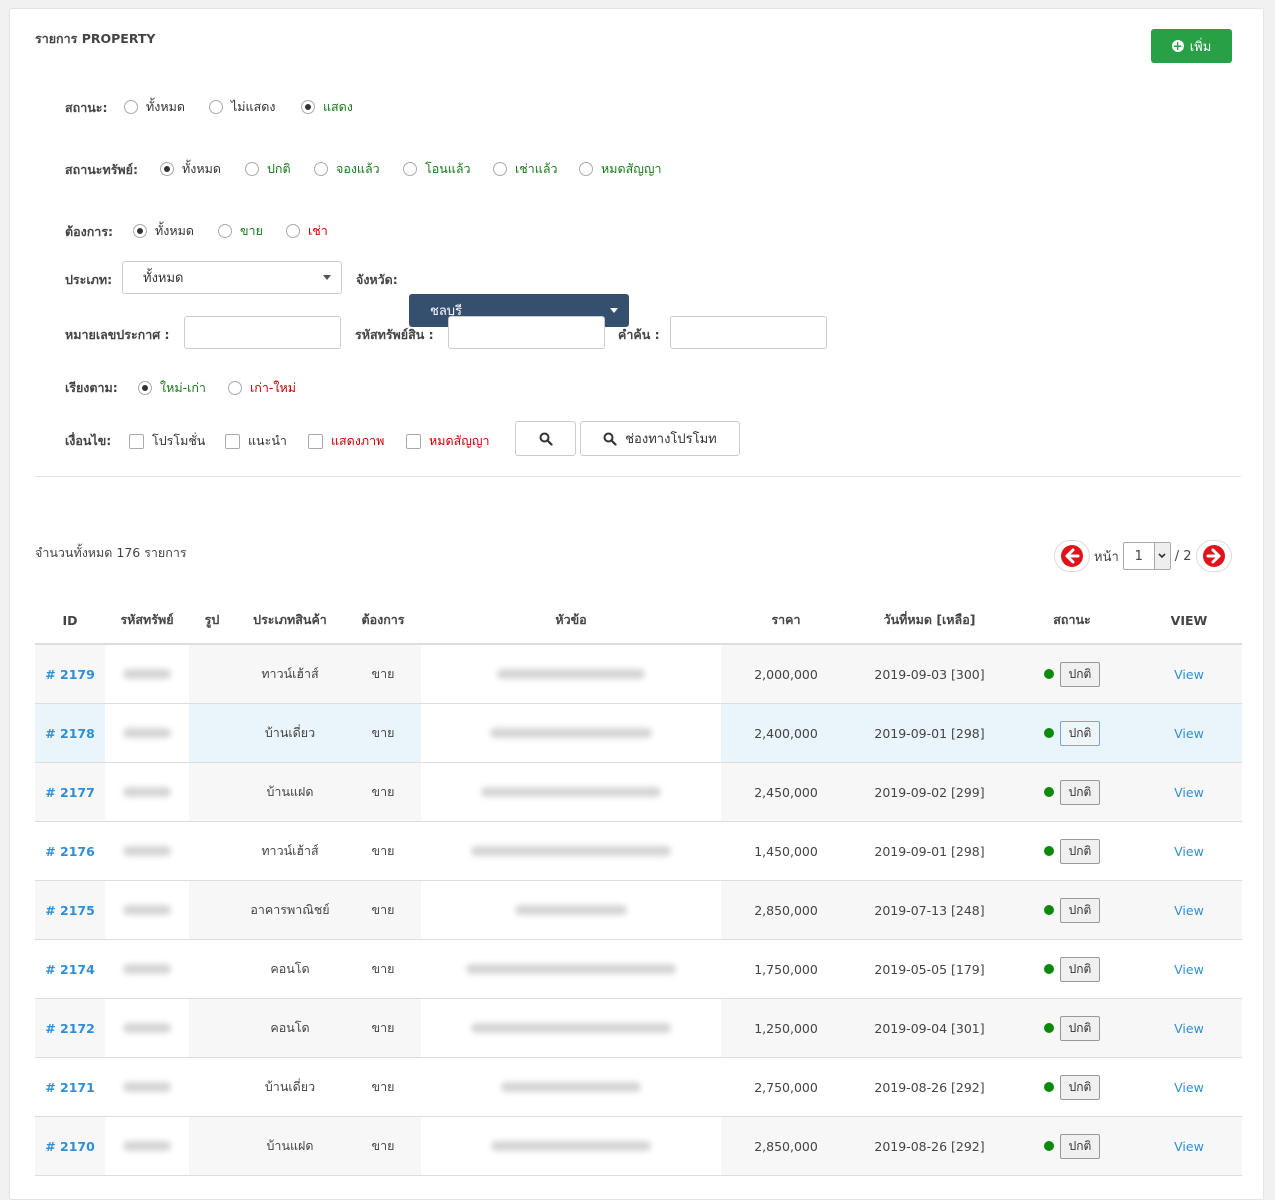 This screenshot has height=1200, width=1275. I want to click on checkbox-option: โปรโมชั่น, so click(167, 441).